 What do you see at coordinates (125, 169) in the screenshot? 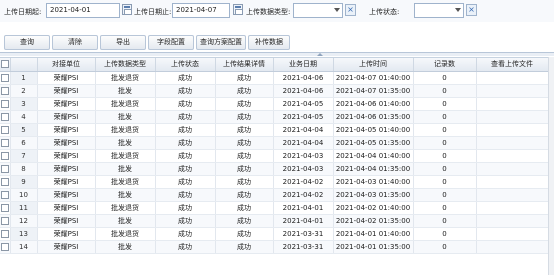
I see `data-type-cell: 批发` at bounding box center [125, 169].